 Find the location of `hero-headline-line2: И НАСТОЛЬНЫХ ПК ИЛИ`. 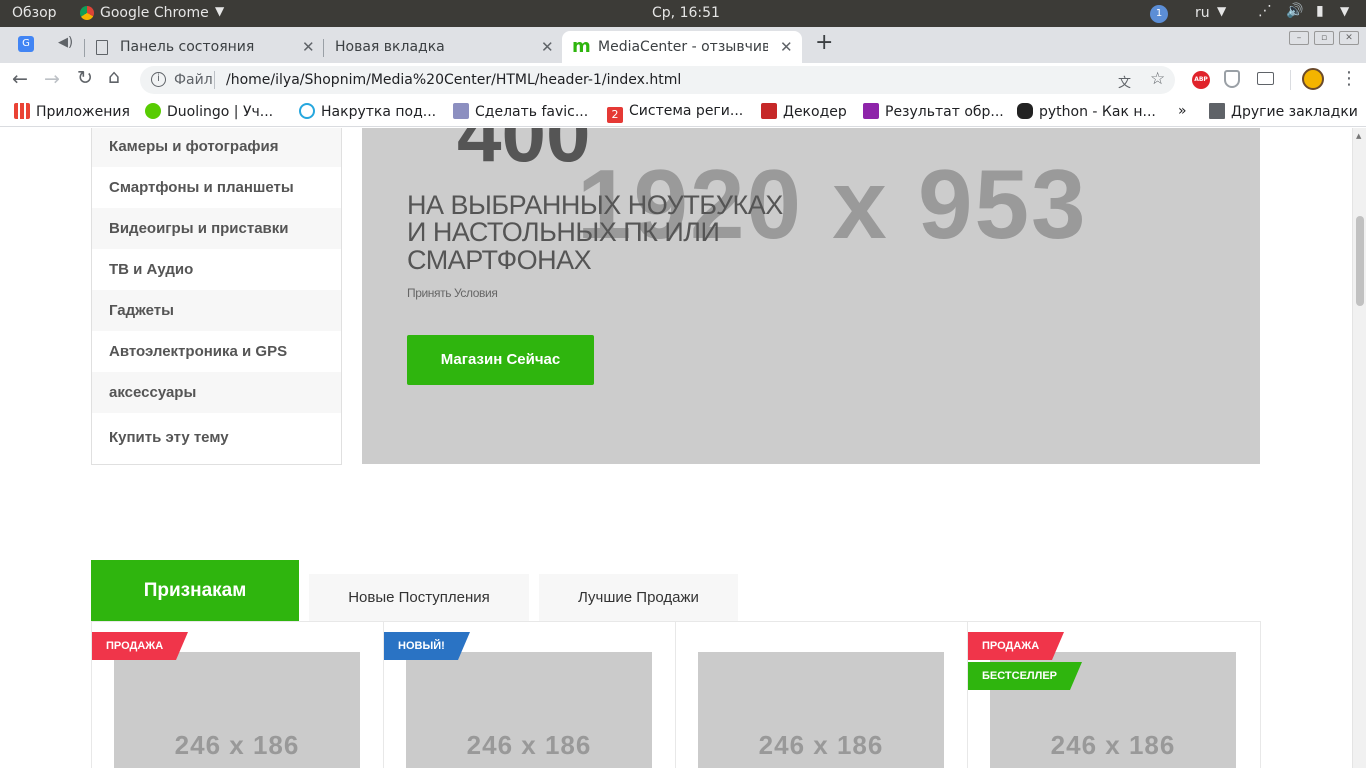

hero-headline-line2: И НАСТОЛЬНЫХ ПК ИЛИ is located at coordinates (563, 232).